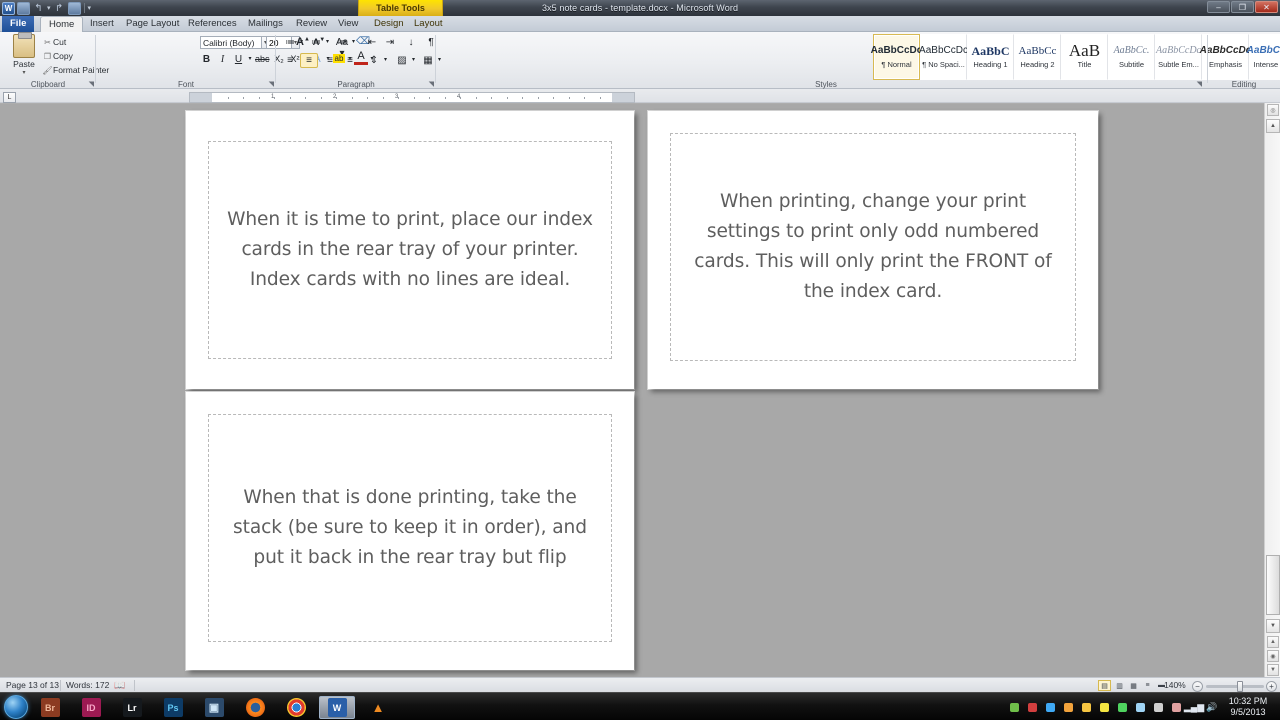 The image size is (1280, 720). I want to click on line-spacing-dropdown-icon: ▾, so click(385, 59).